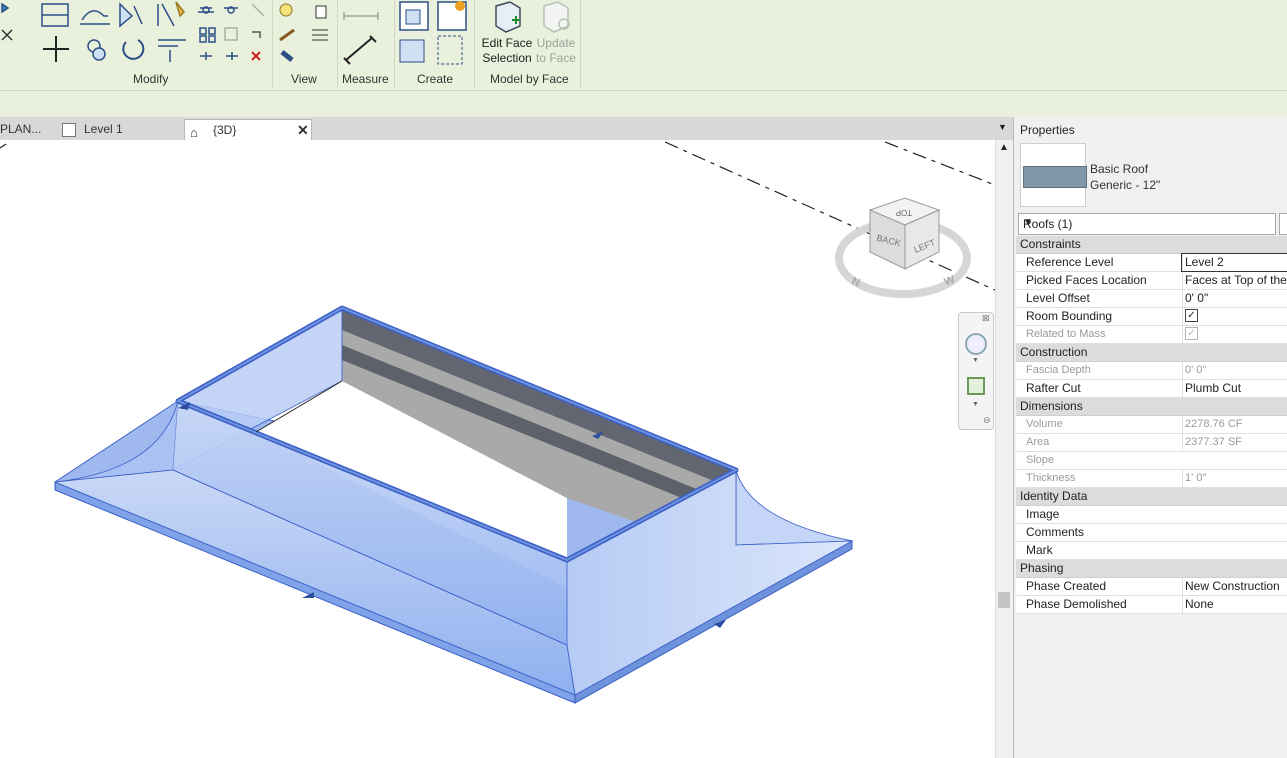 This screenshot has width=1287, height=758. Describe the element at coordinates (556, 43) in the screenshot. I see `update-to-face-label-1: Update` at that location.